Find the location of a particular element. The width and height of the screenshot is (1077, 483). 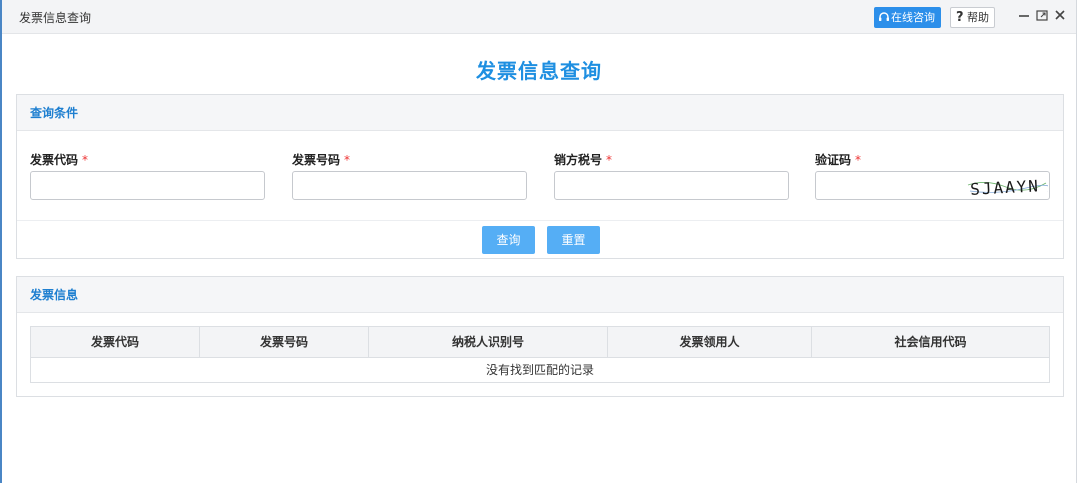

online-consult-button: 在线咨询 is located at coordinates (907, 17).